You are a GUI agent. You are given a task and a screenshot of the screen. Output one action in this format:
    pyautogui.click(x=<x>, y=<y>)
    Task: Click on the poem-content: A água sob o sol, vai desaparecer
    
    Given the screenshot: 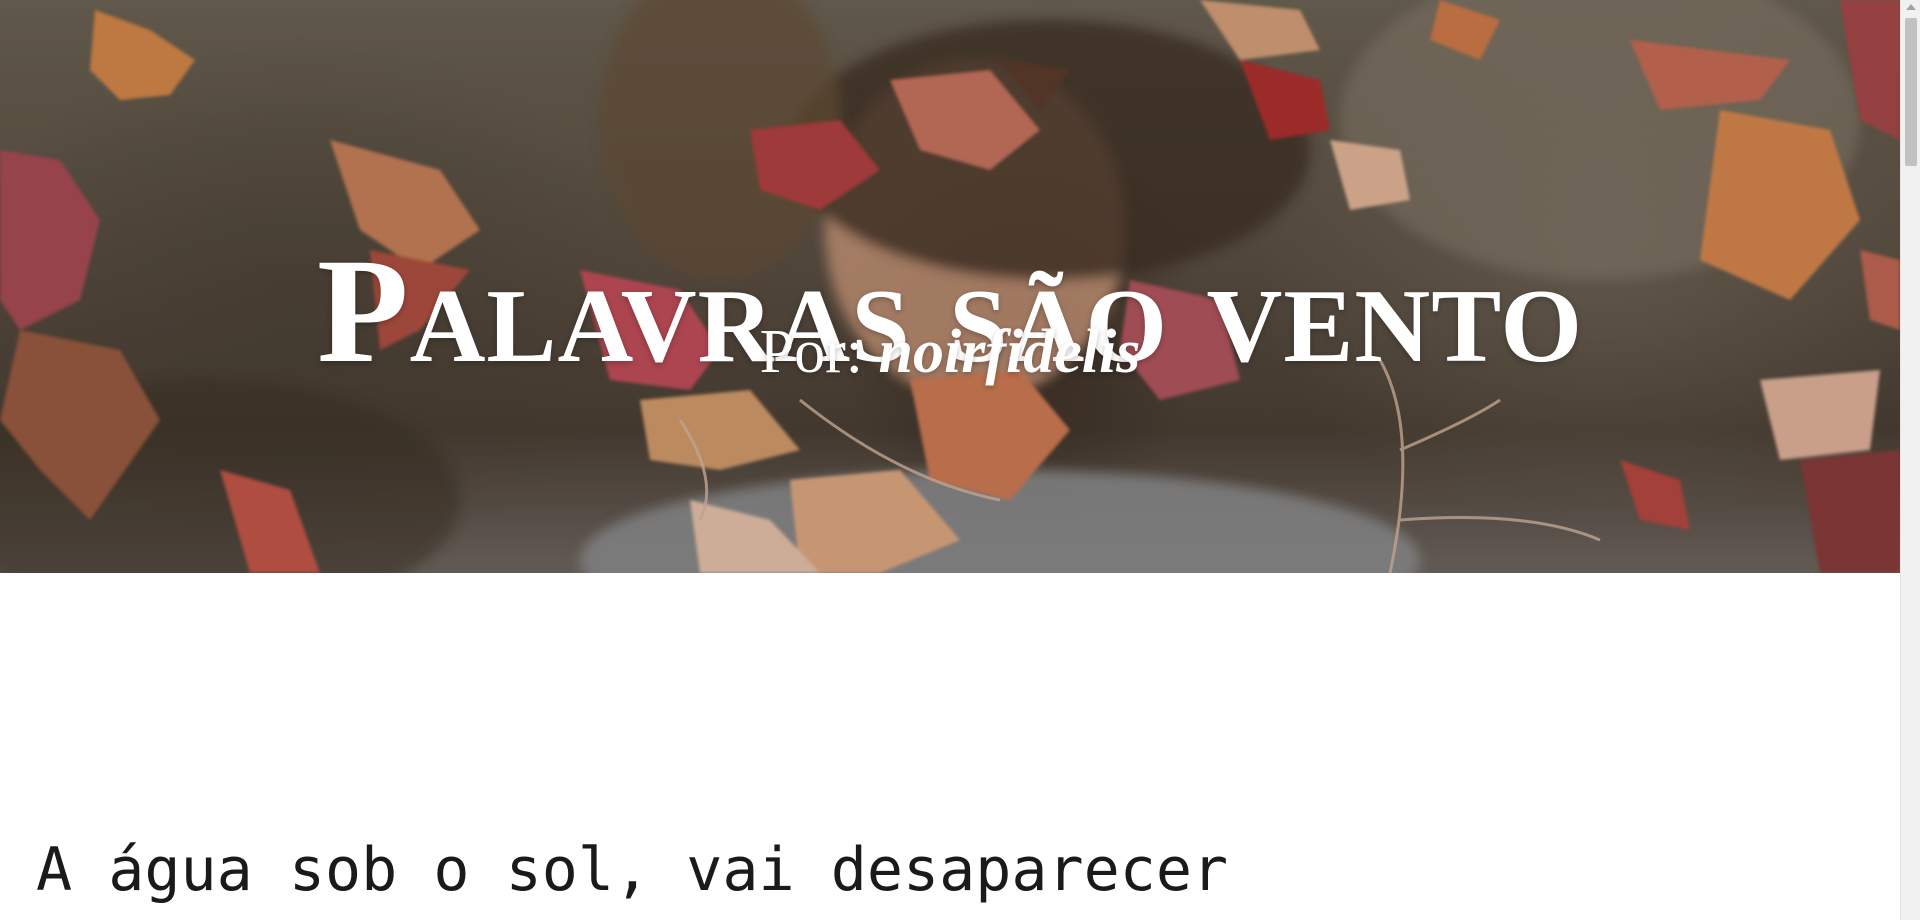 What is the action you would take?
    pyautogui.click(x=956, y=870)
    